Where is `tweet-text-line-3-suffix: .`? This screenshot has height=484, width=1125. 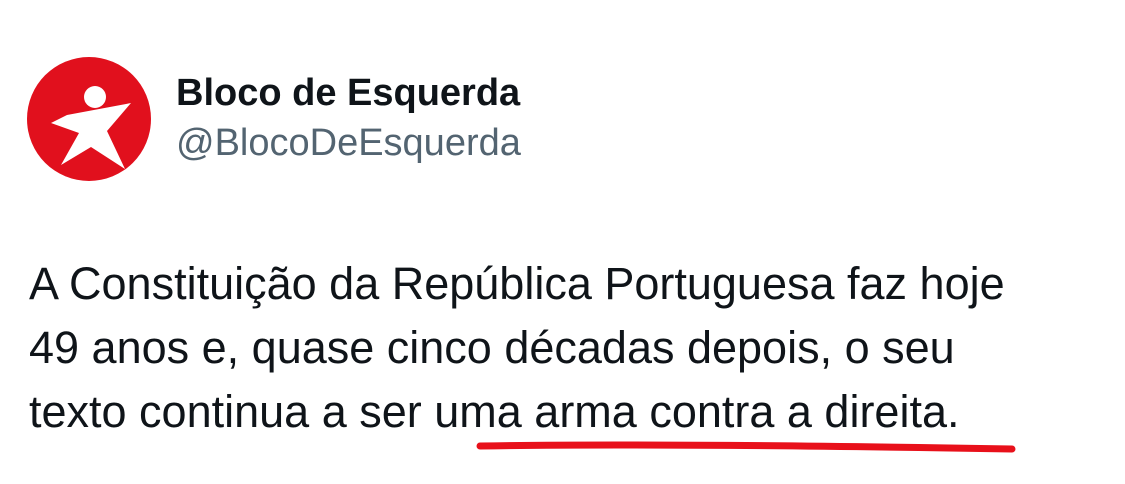
tweet-text-line-3-suffix: . is located at coordinates (953, 411).